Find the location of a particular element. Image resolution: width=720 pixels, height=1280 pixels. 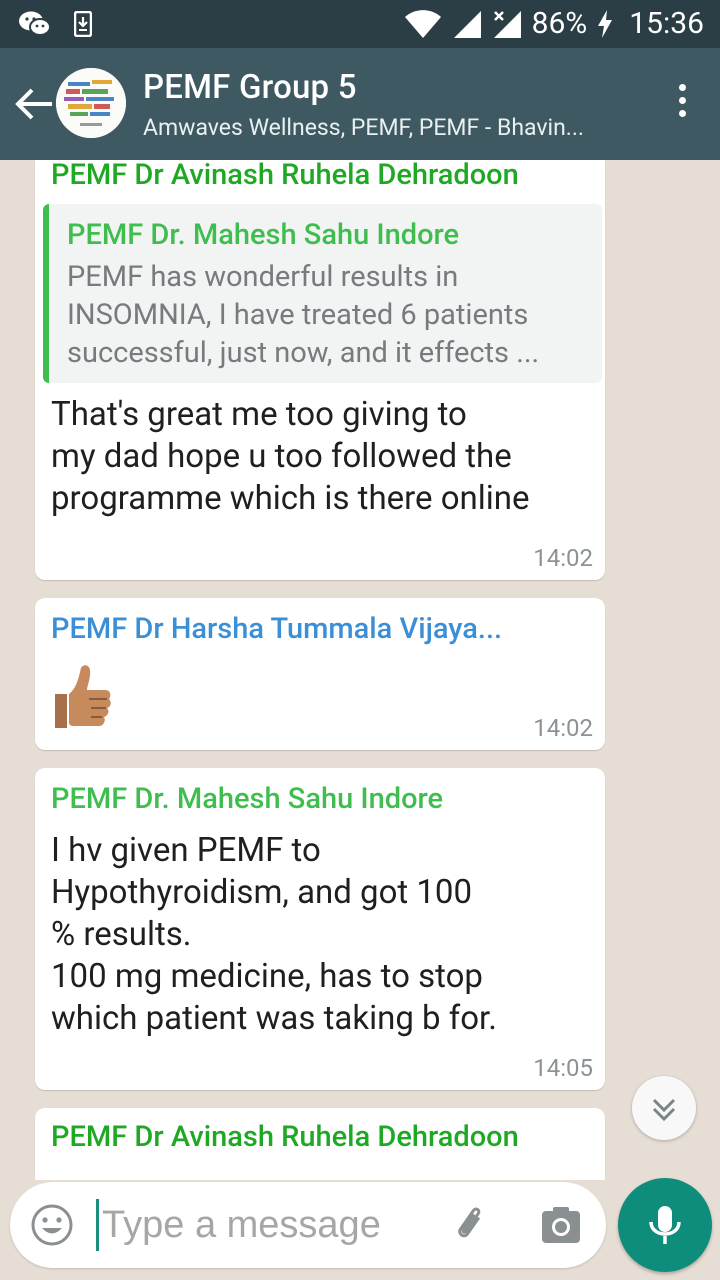

camera-icon is located at coordinates (561, 1225).